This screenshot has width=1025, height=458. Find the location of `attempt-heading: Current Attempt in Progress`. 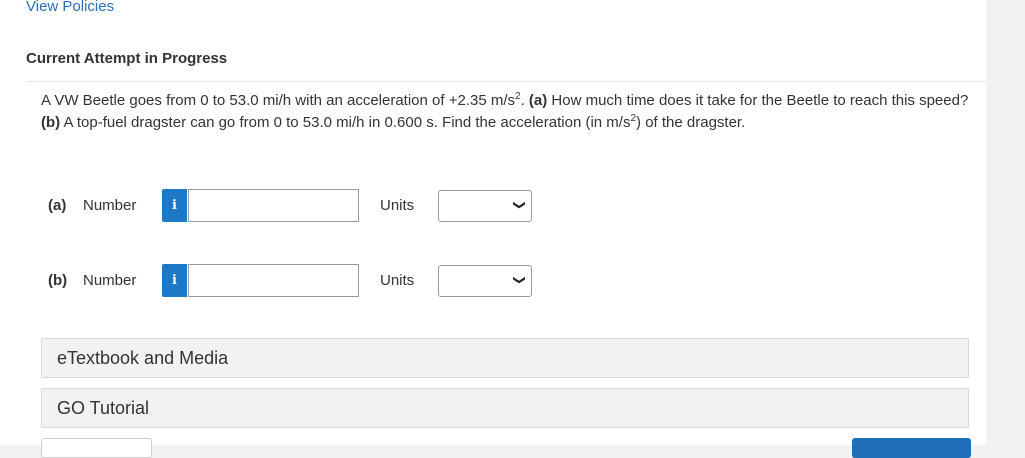

attempt-heading: Current Attempt in Progress is located at coordinates (127, 58).